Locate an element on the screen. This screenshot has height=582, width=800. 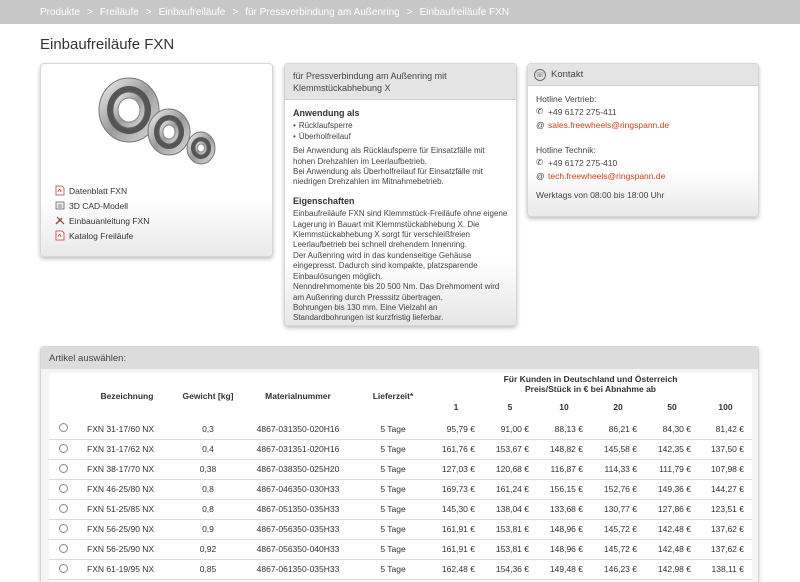
cell-price: 148,96 € is located at coordinates (564, 529).